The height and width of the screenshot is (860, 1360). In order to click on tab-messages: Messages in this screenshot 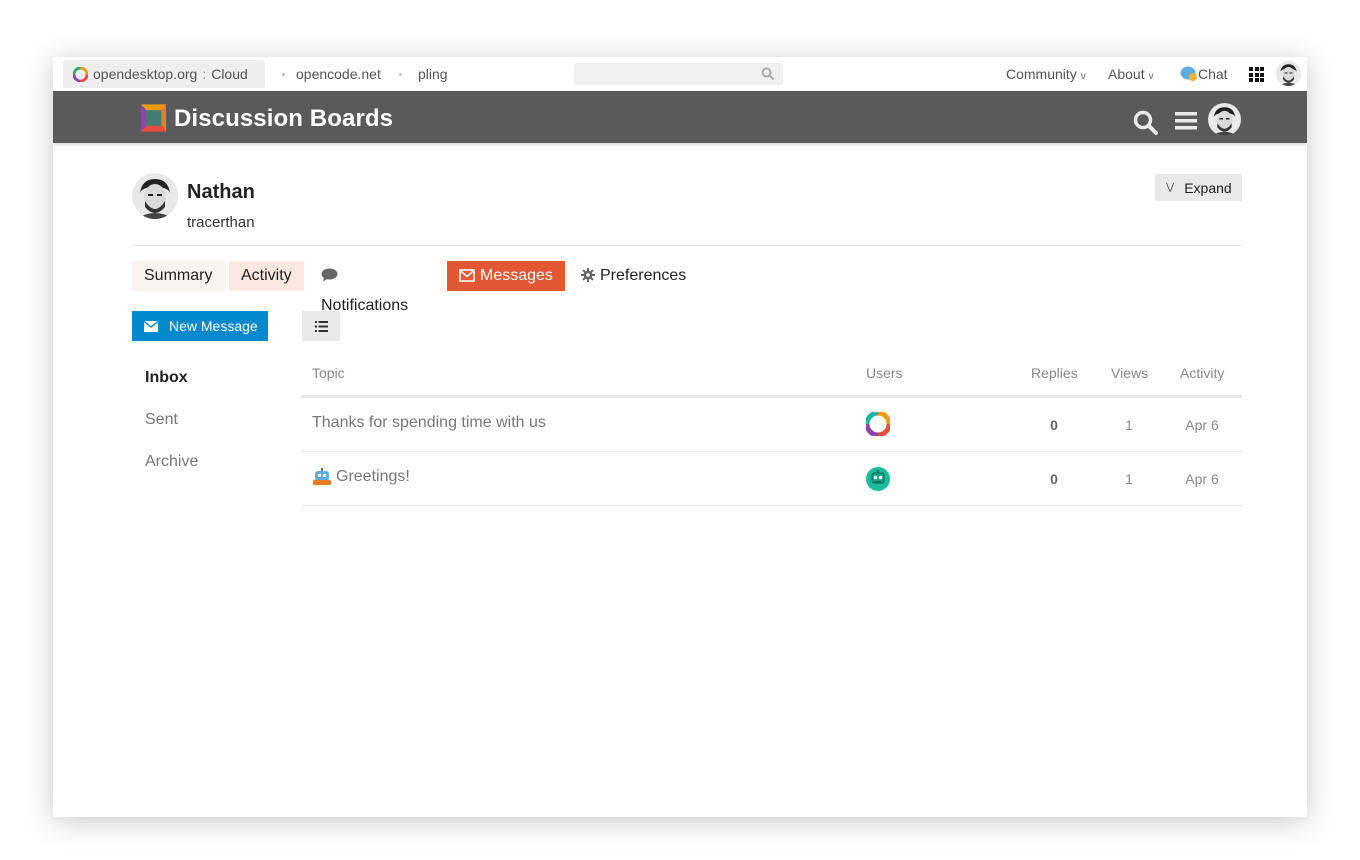, I will do `click(506, 276)`.